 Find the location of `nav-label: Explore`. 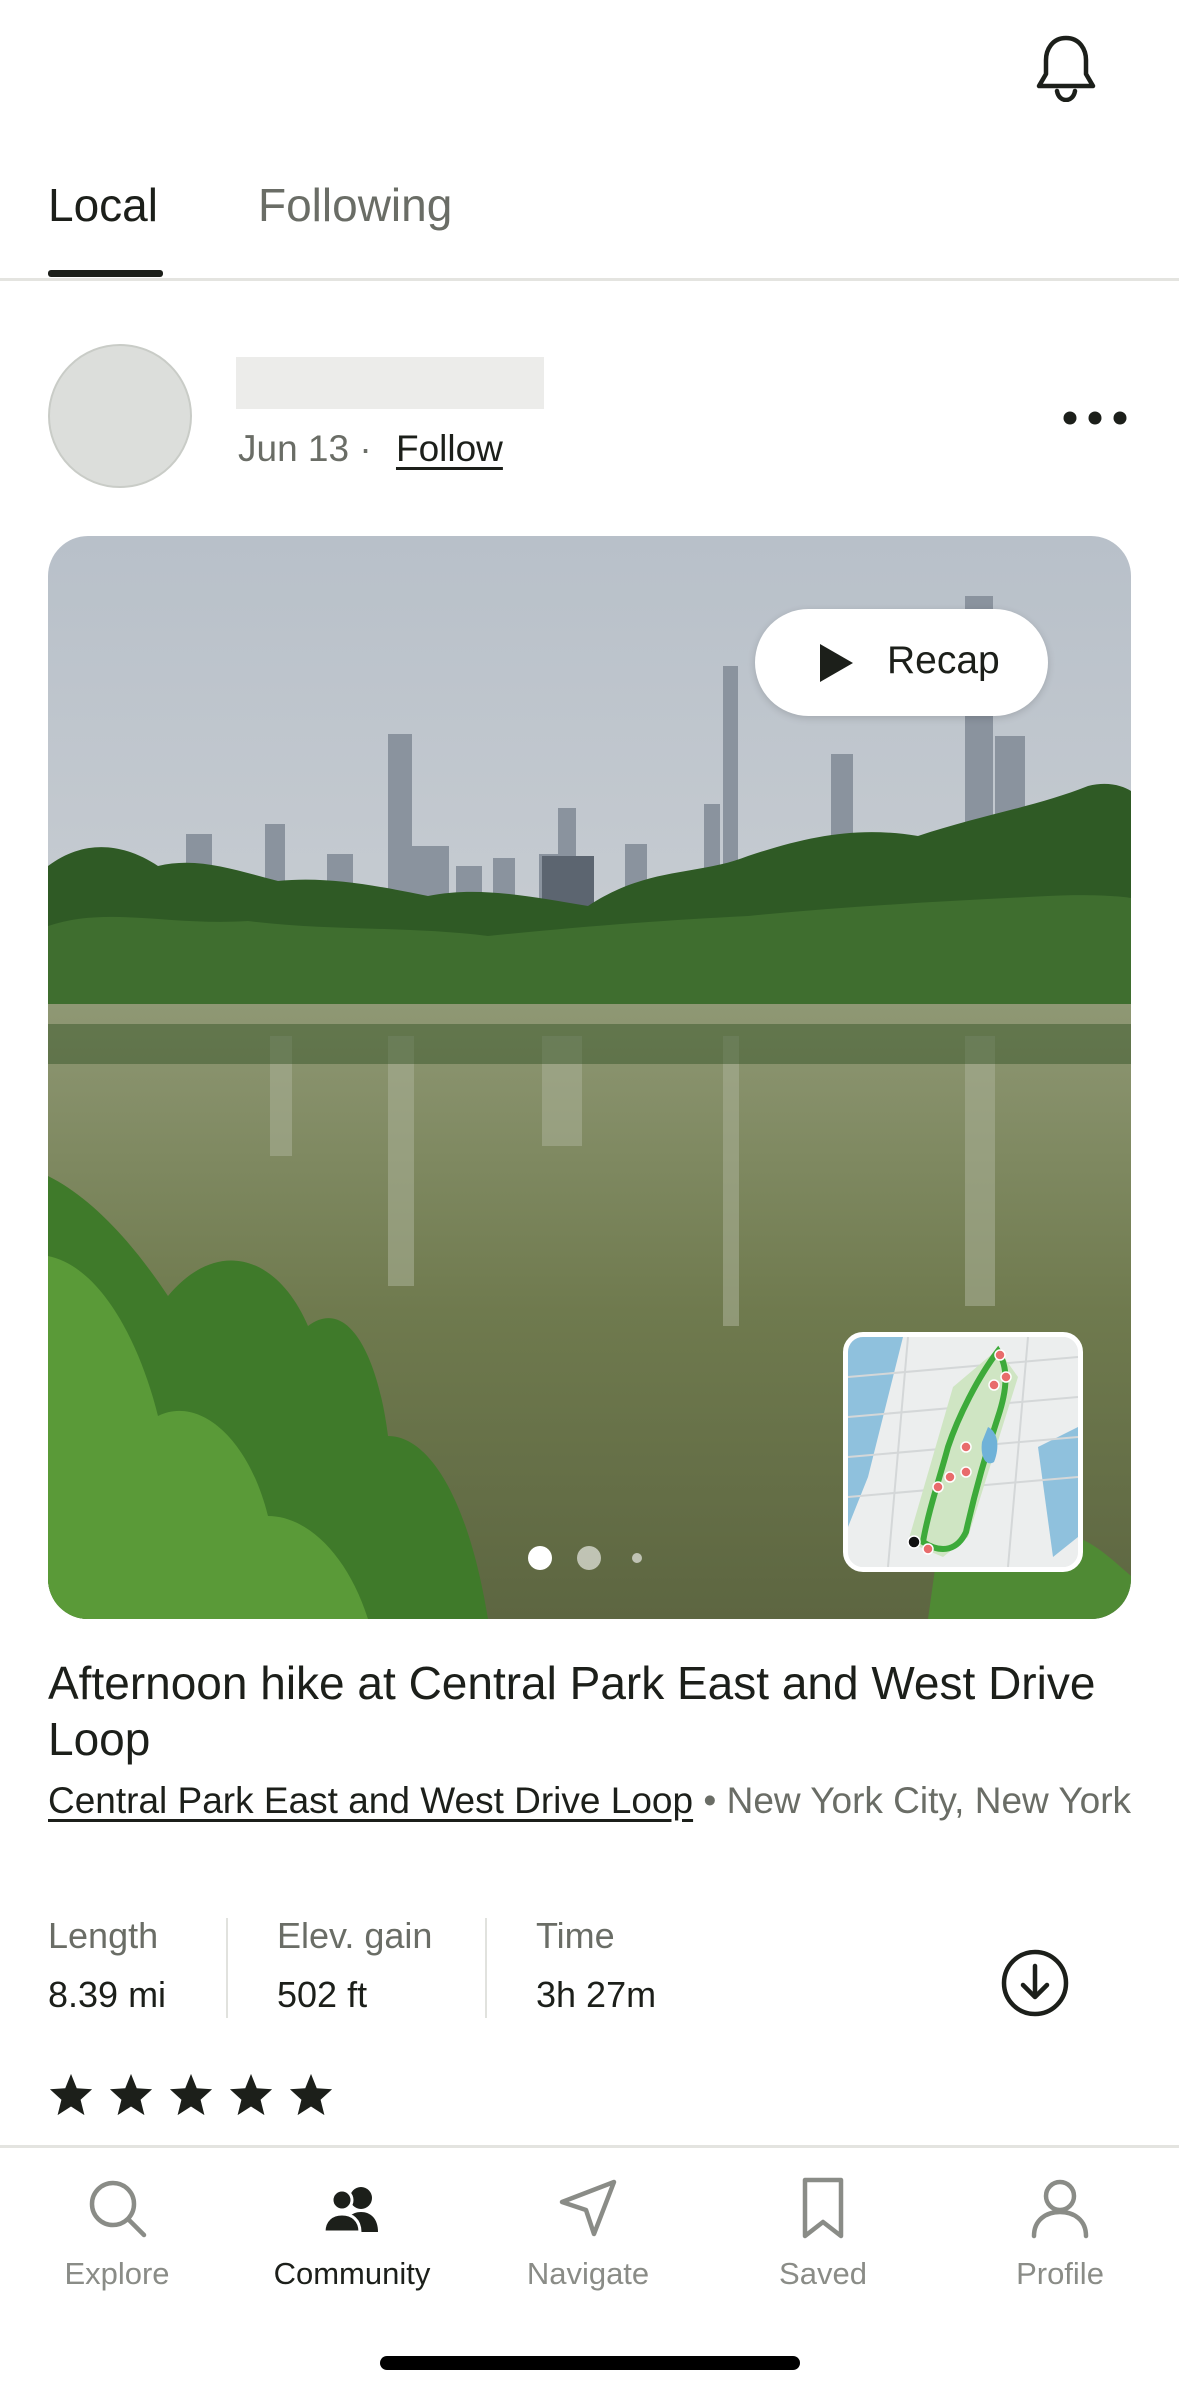

nav-label: Explore is located at coordinates (117, 2273).